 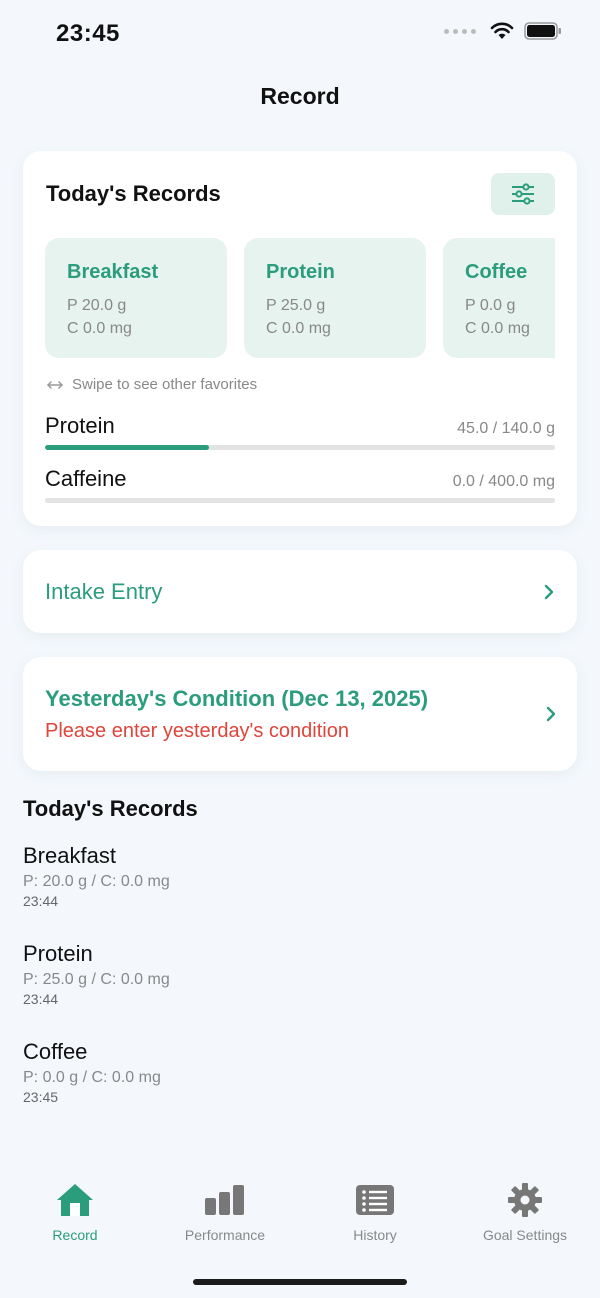 What do you see at coordinates (113, 272) in the screenshot?
I see `favorite-name: Breakfast` at bounding box center [113, 272].